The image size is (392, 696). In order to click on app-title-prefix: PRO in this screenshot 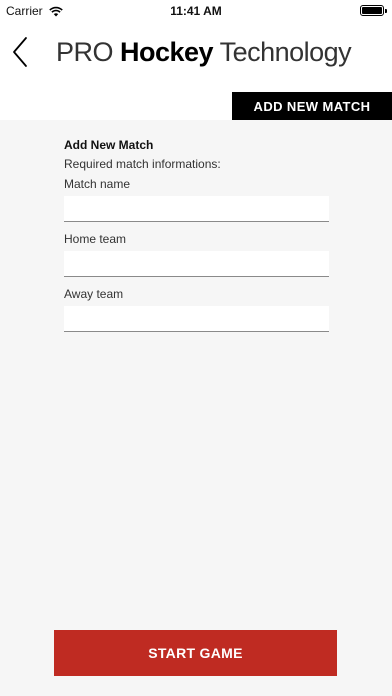, I will do `click(88, 52)`.